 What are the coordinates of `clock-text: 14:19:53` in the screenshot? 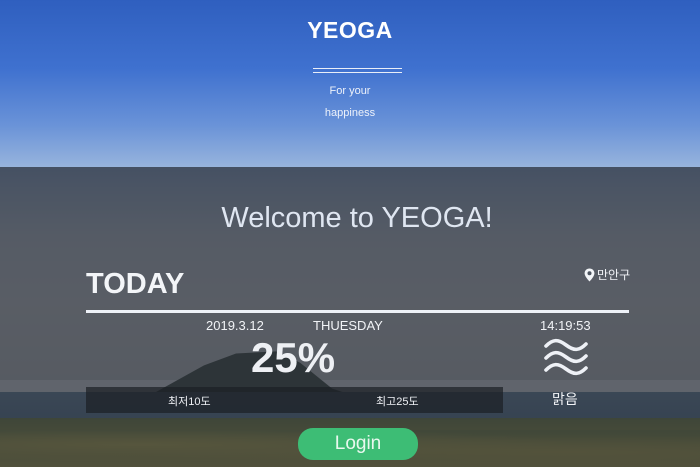 It's located at (565, 325).